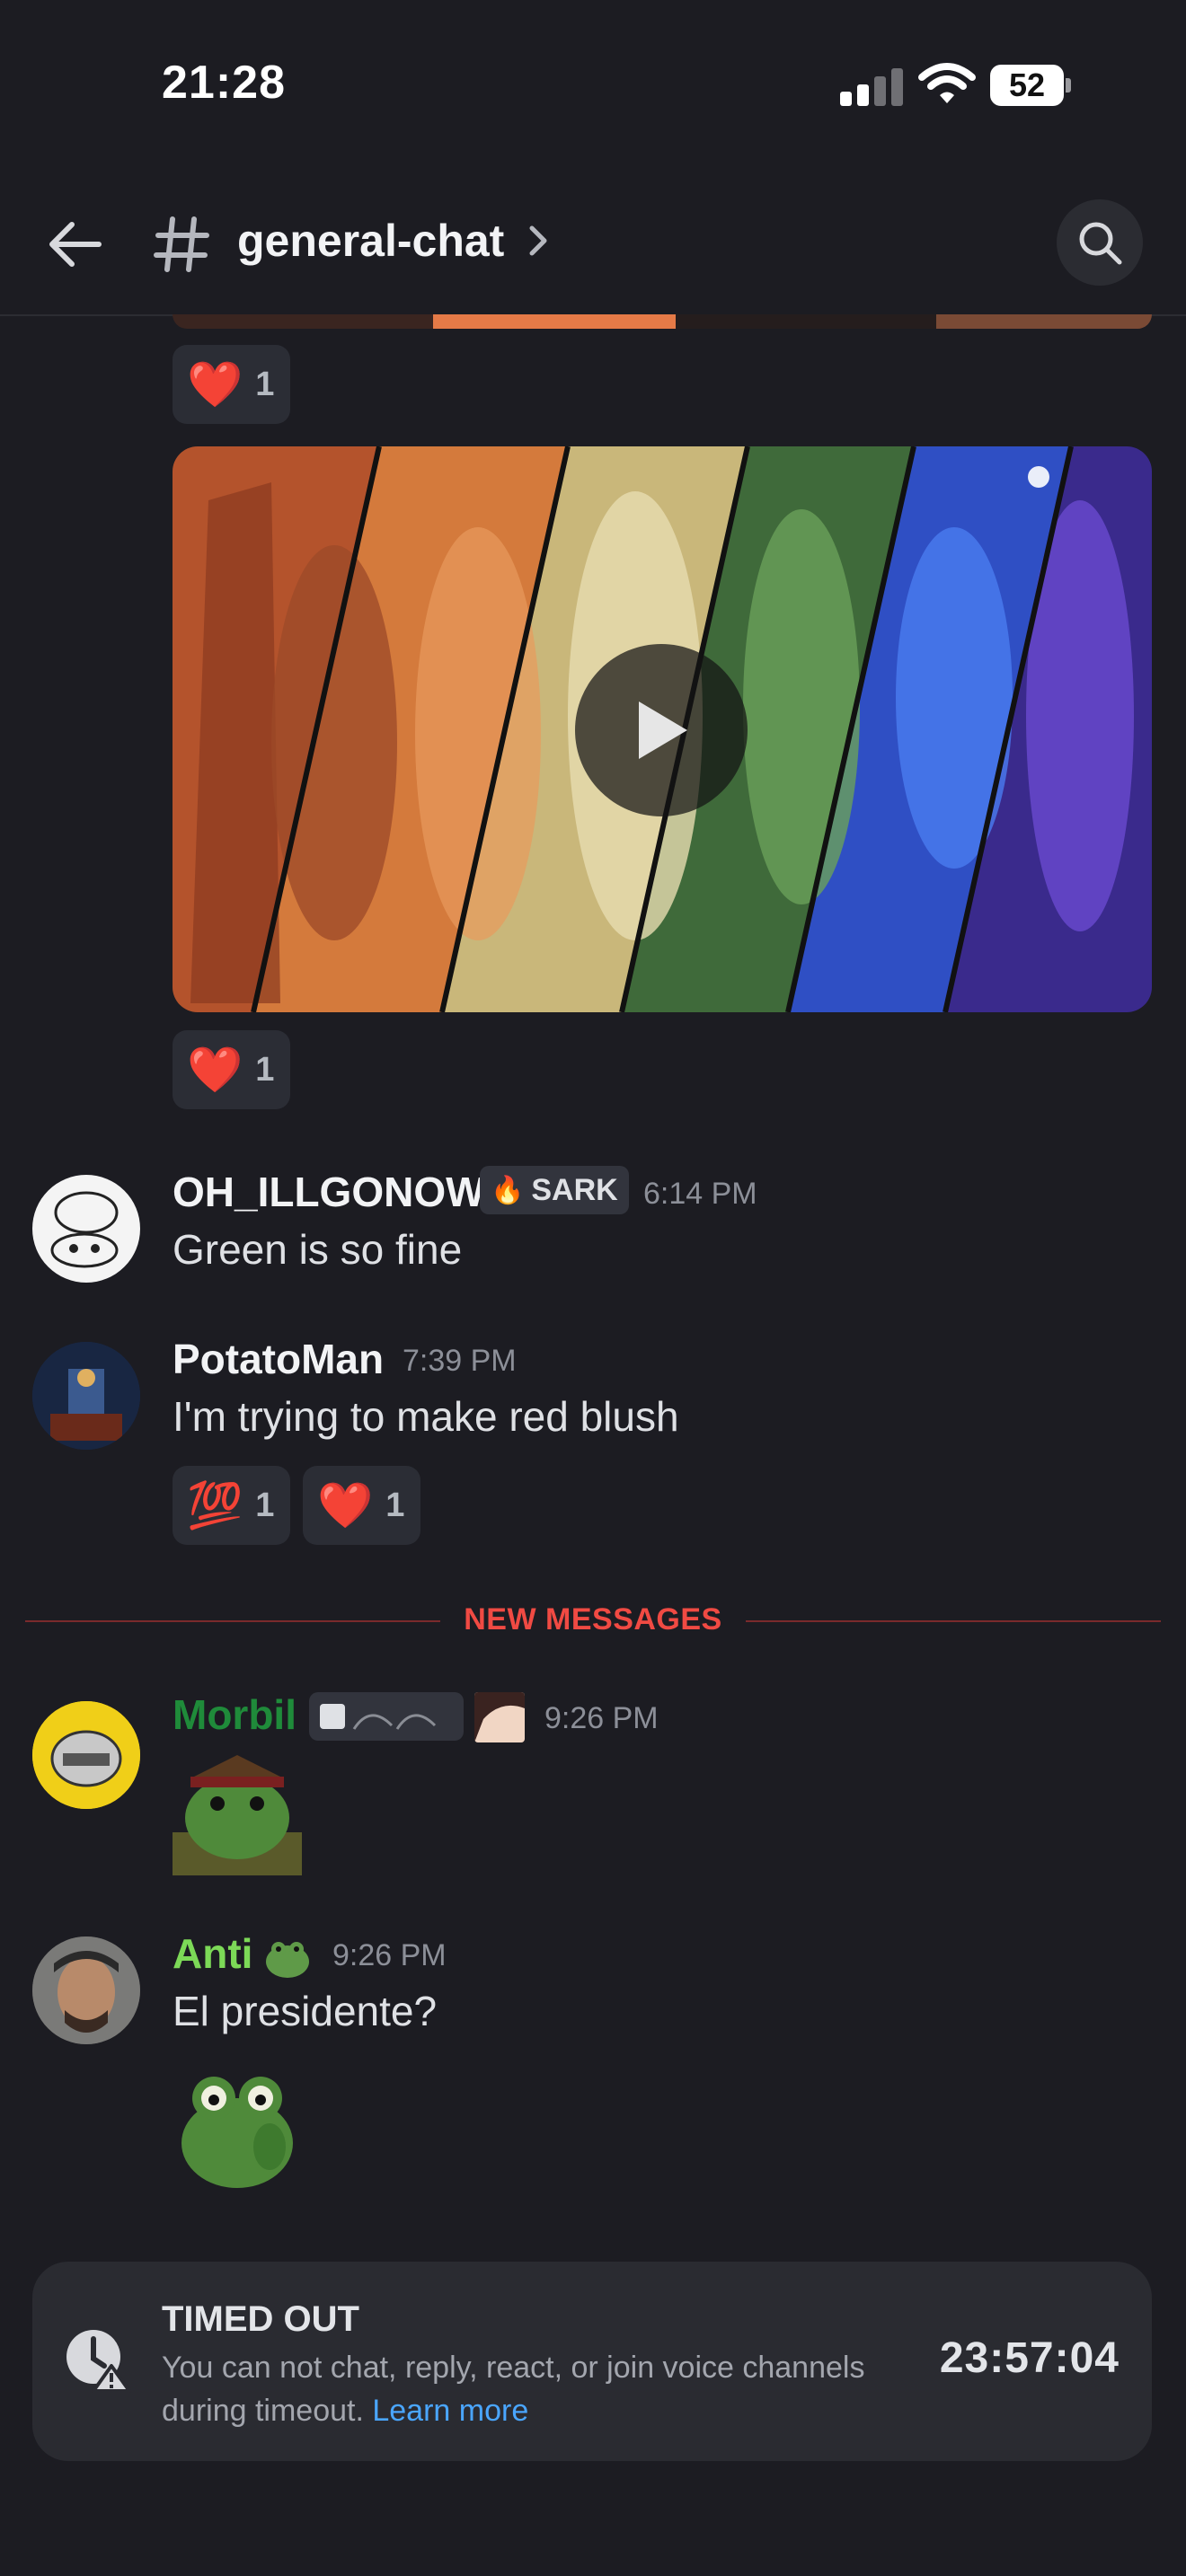  What do you see at coordinates (508, 1190) in the screenshot?
I see `fire-icon: 🔥` at bounding box center [508, 1190].